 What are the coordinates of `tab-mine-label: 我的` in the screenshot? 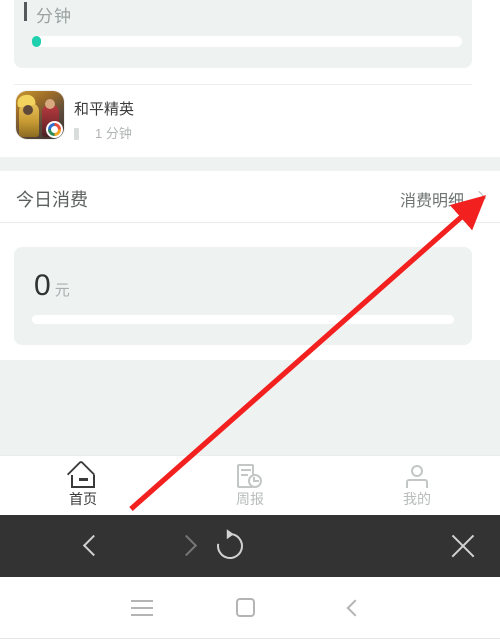 It's located at (417, 499).